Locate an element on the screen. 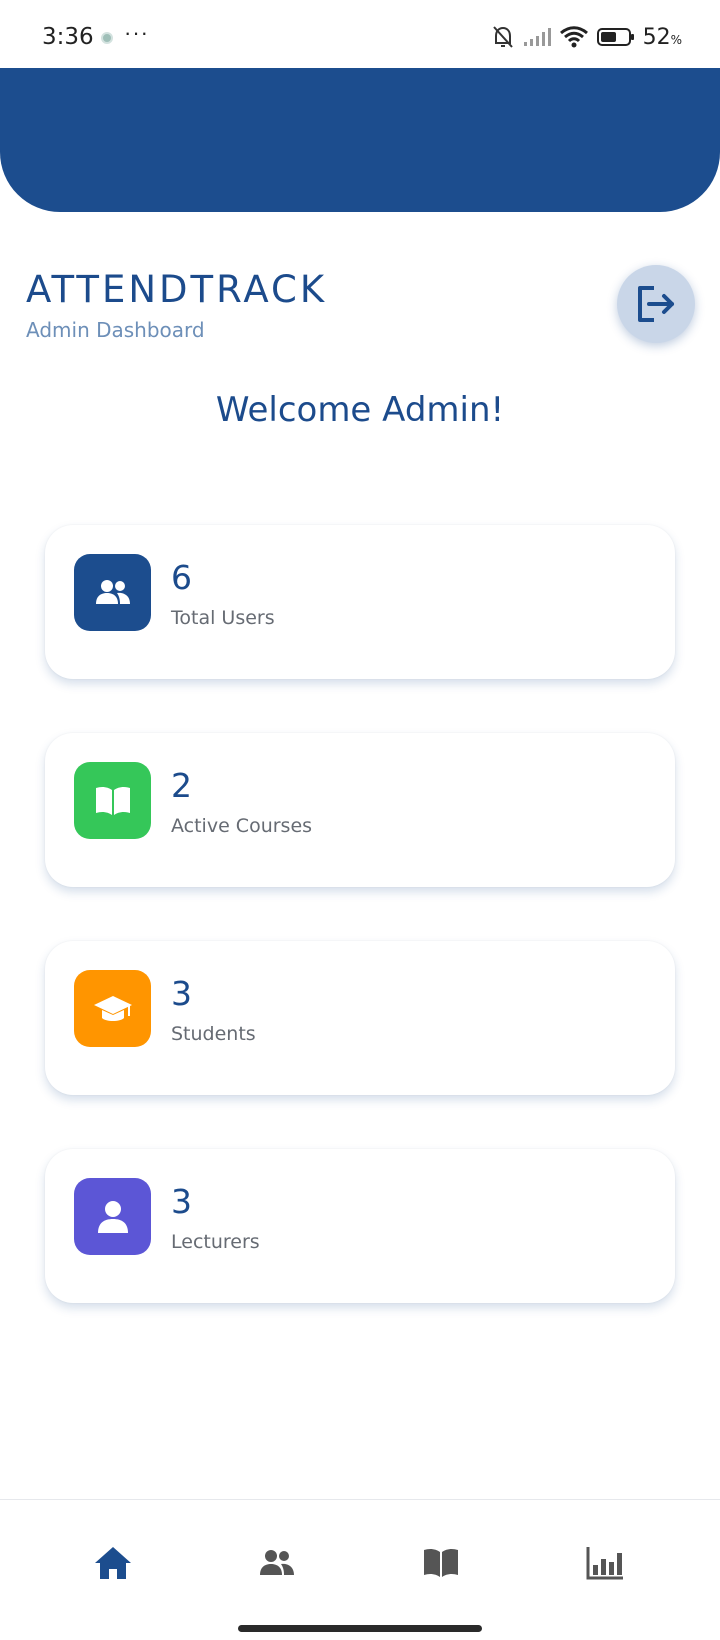 The image size is (720, 1640). nav-users is located at coordinates (277, 1563).